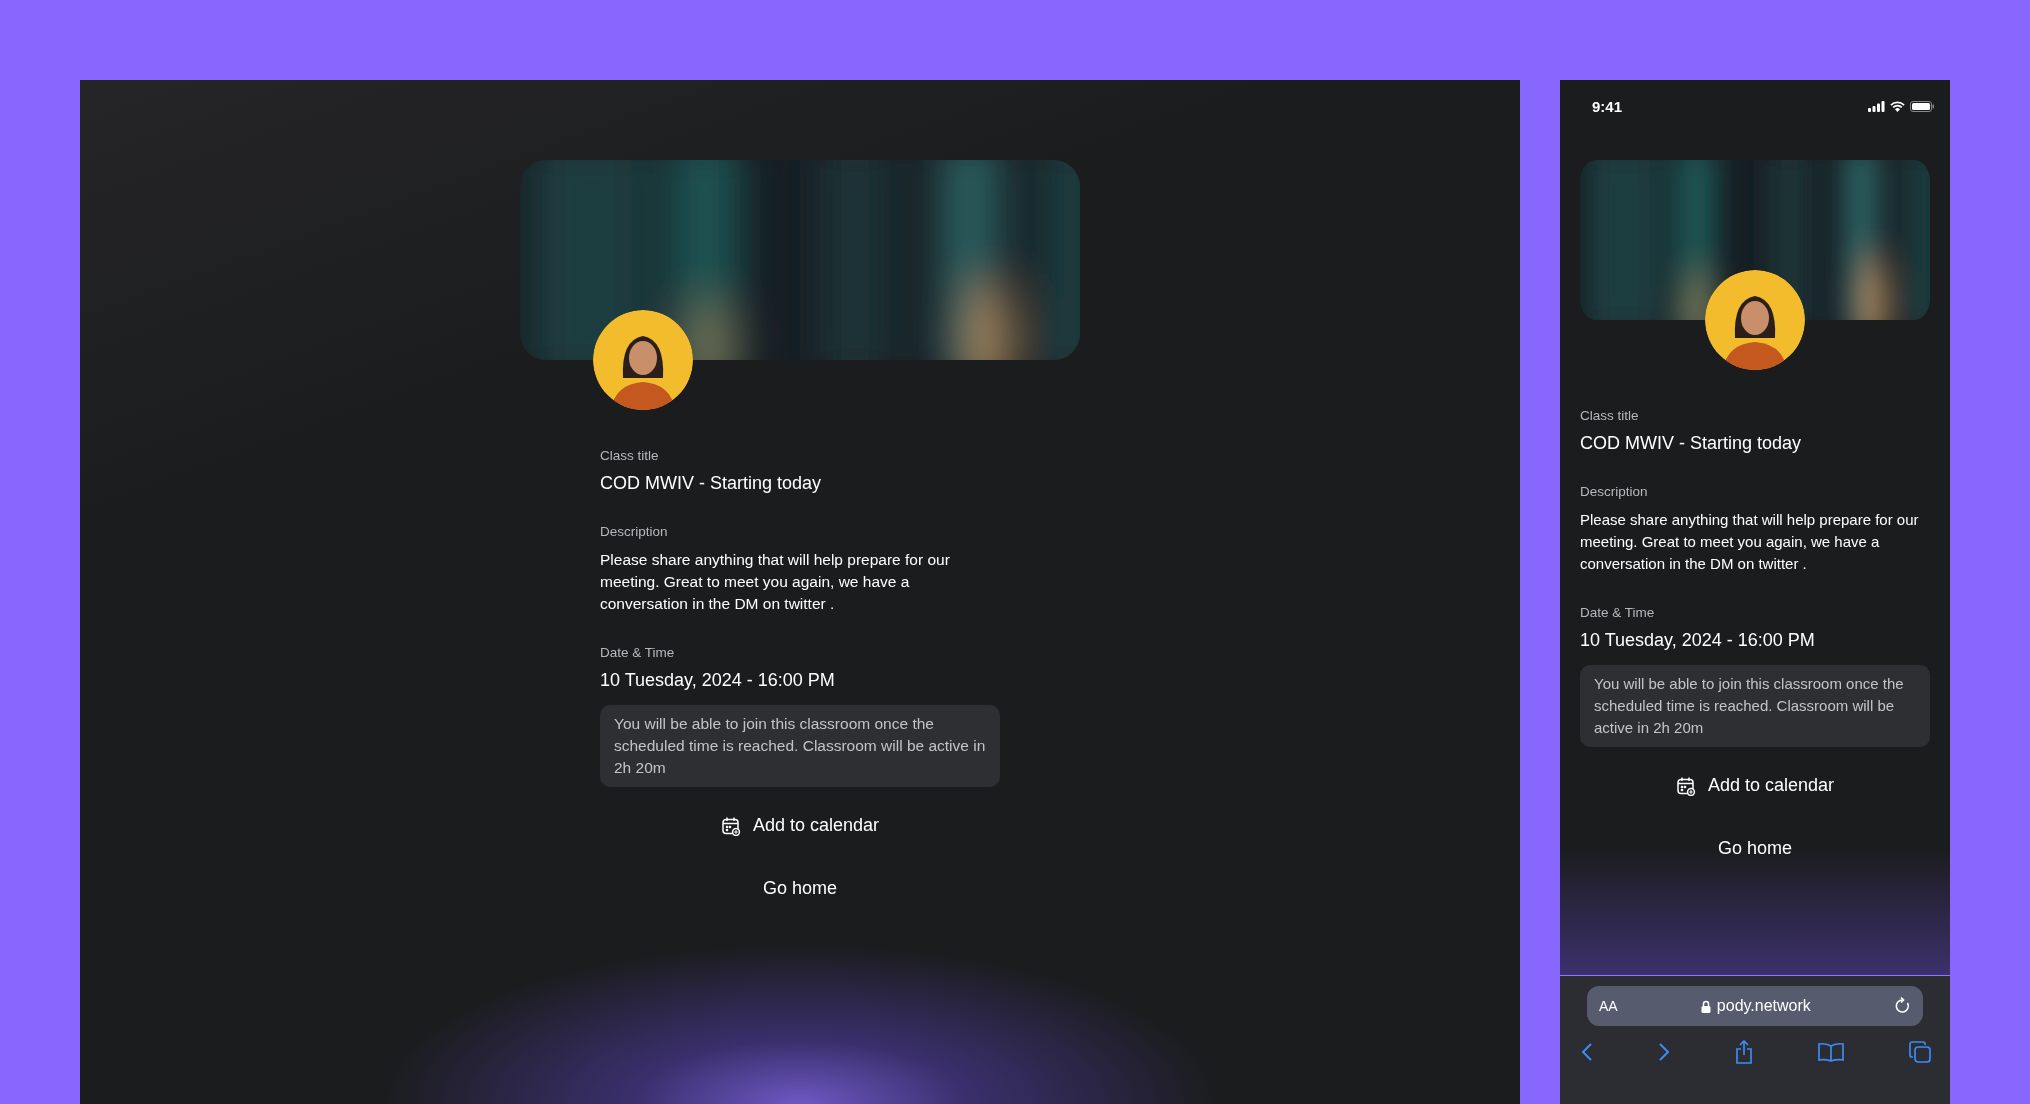  I want to click on lock-icon, so click(1705, 1006).